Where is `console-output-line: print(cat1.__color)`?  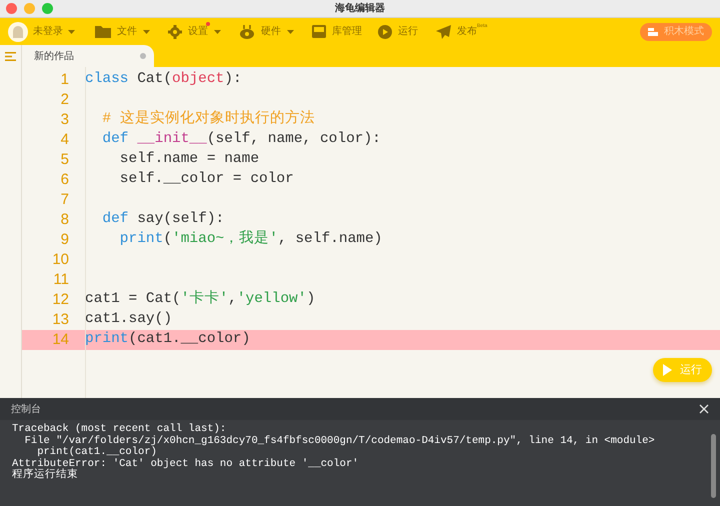
console-output-line: print(cat1.__color) is located at coordinates (96, 452).